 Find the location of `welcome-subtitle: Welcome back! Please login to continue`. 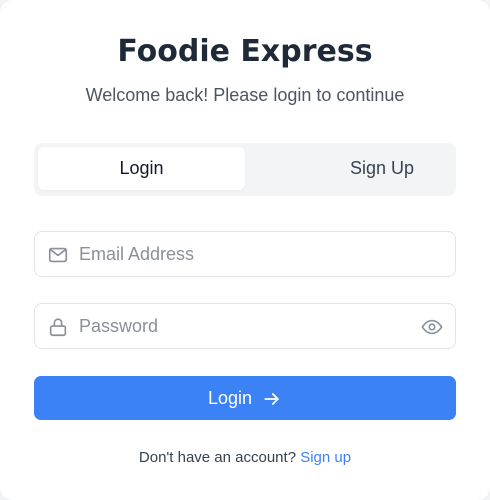

welcome-subtitle: Welcome back! Please login to continue is located at coordinates (245, 95).